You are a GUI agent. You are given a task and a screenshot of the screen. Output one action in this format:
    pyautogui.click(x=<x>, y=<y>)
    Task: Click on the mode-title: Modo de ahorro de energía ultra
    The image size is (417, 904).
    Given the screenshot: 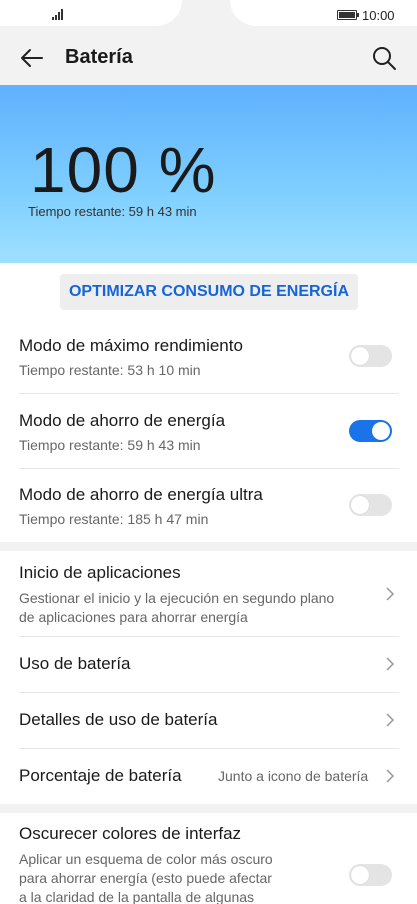 What is the action you would take?
    pyautogui.click(x=141, y=494)
    